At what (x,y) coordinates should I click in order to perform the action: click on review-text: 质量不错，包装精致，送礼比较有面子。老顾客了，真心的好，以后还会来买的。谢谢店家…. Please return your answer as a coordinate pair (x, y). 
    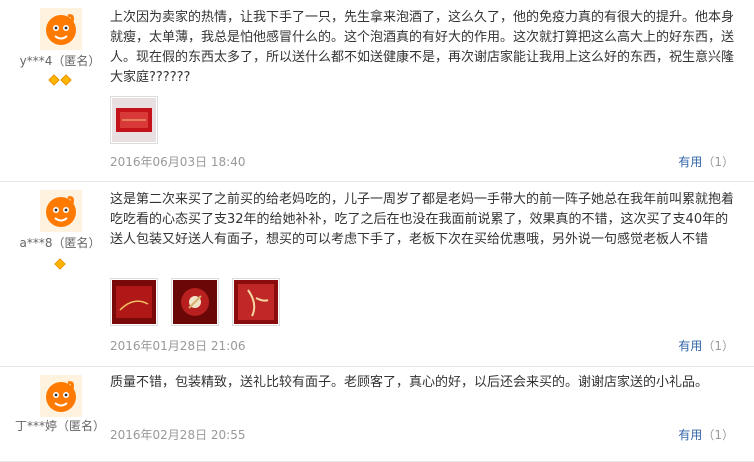
    Looking at the image, I should click on (409, 382).